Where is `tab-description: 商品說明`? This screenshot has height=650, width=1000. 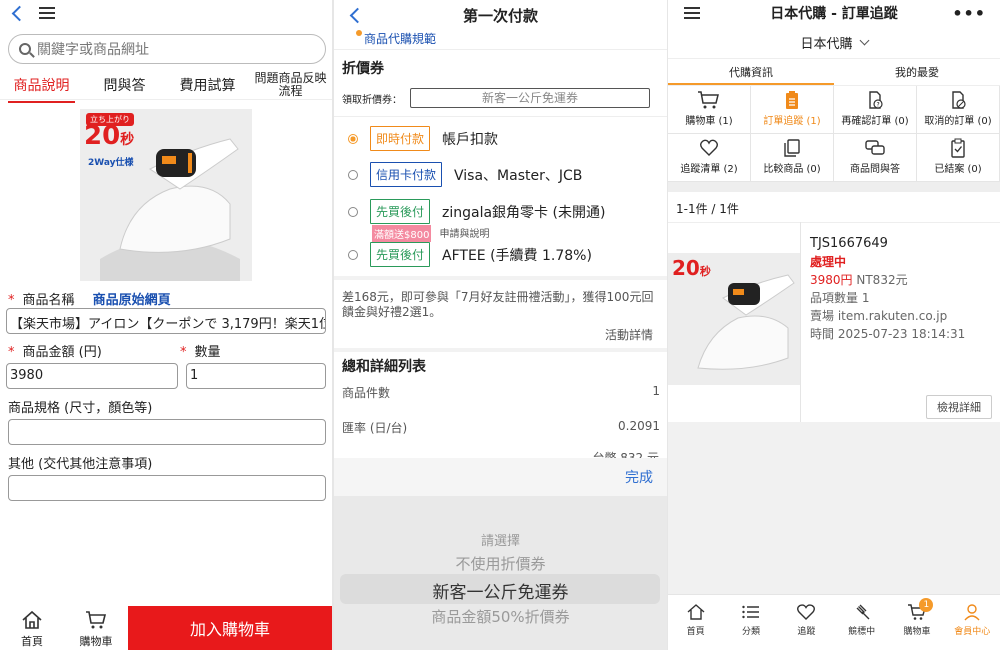 tab-description: 商品說明 is located at coordinates (41, 89).